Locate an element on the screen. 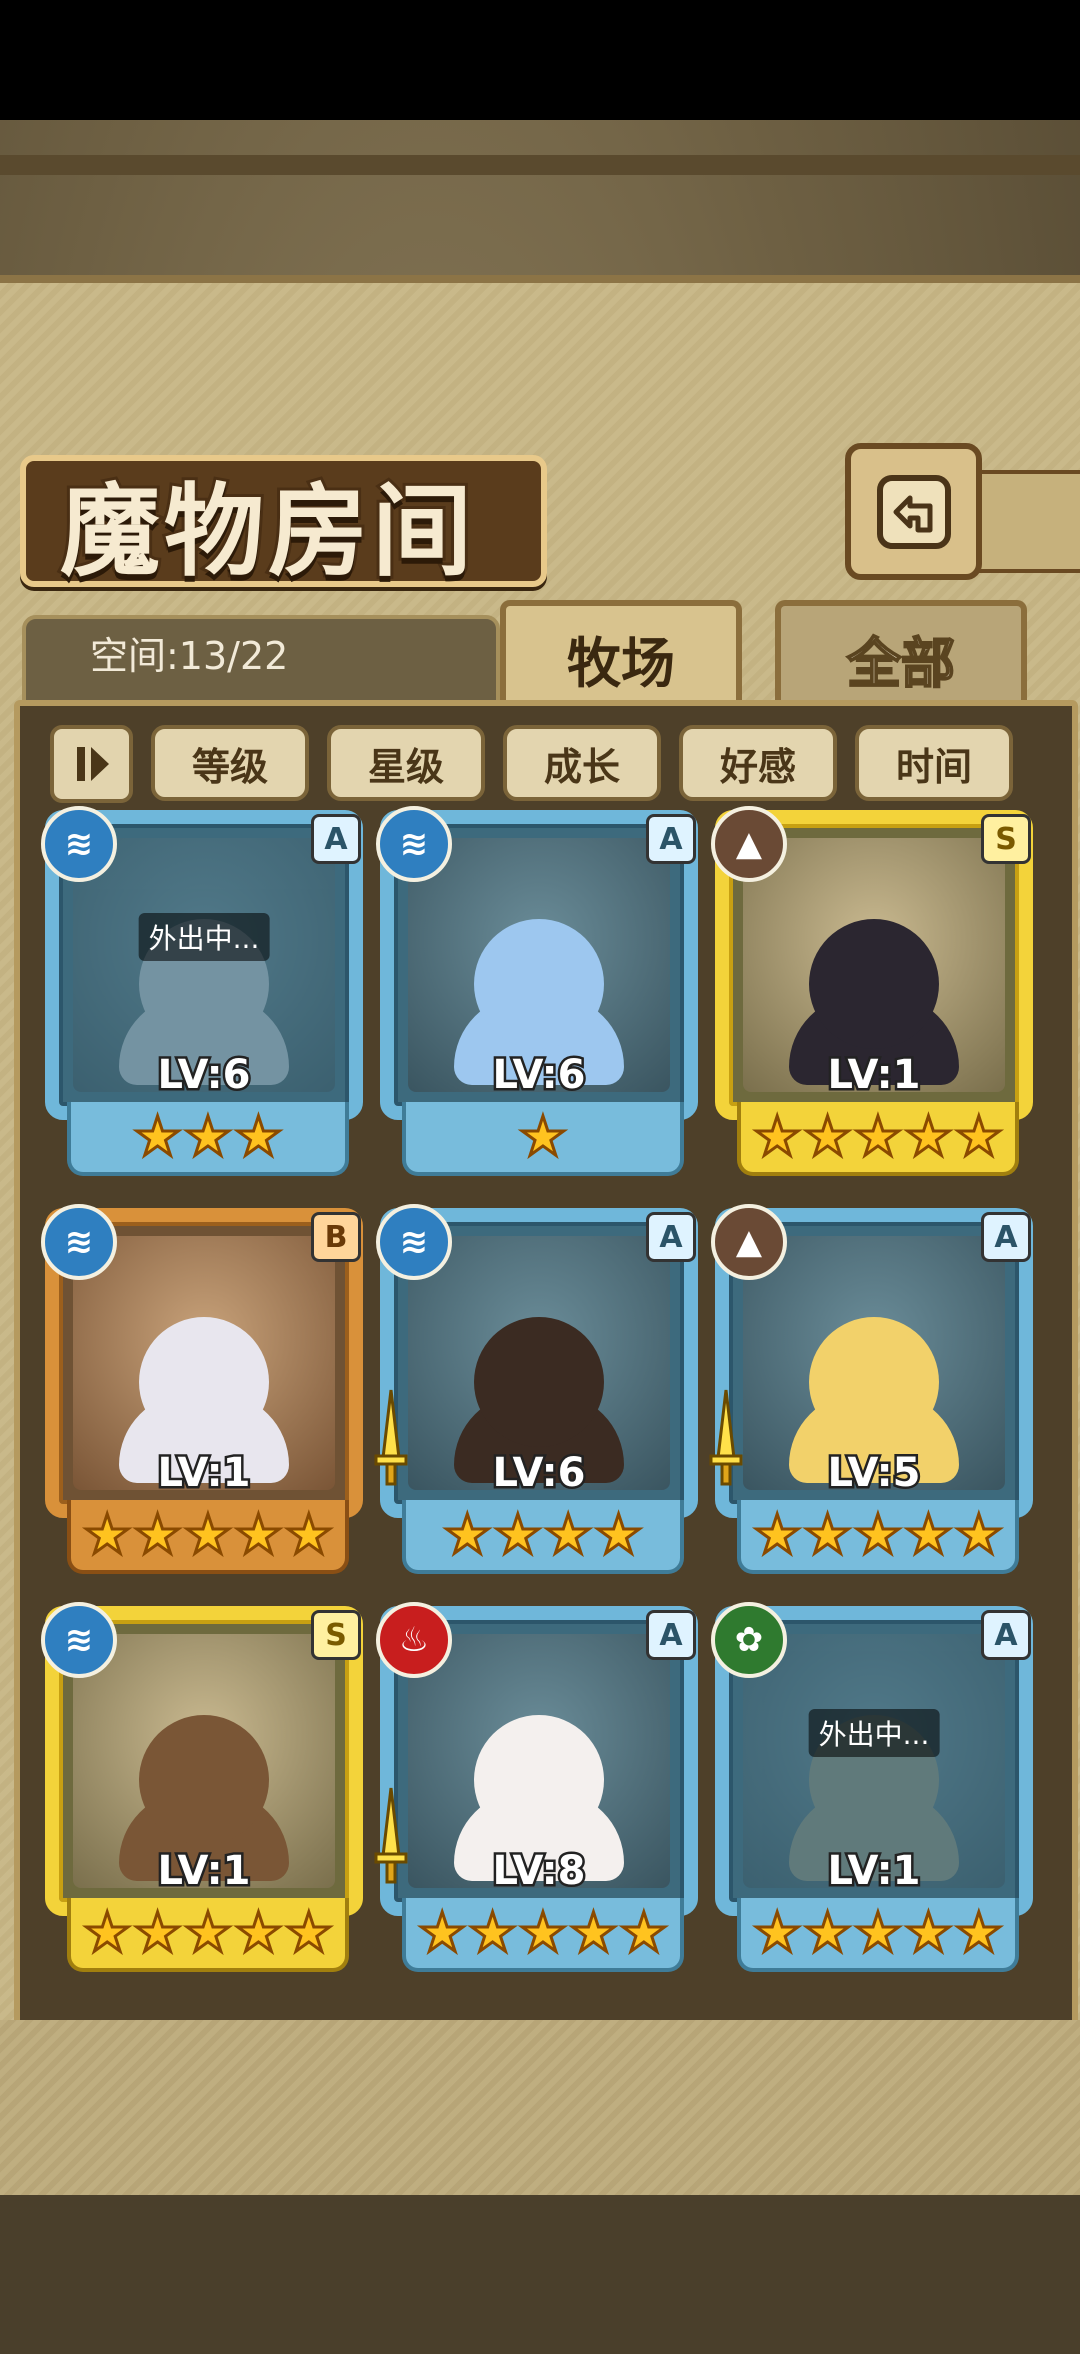 Image resolution: width=1080 pixels, height=2354 pixels. star-rating: ★ is located at coordinates (543, 1139).